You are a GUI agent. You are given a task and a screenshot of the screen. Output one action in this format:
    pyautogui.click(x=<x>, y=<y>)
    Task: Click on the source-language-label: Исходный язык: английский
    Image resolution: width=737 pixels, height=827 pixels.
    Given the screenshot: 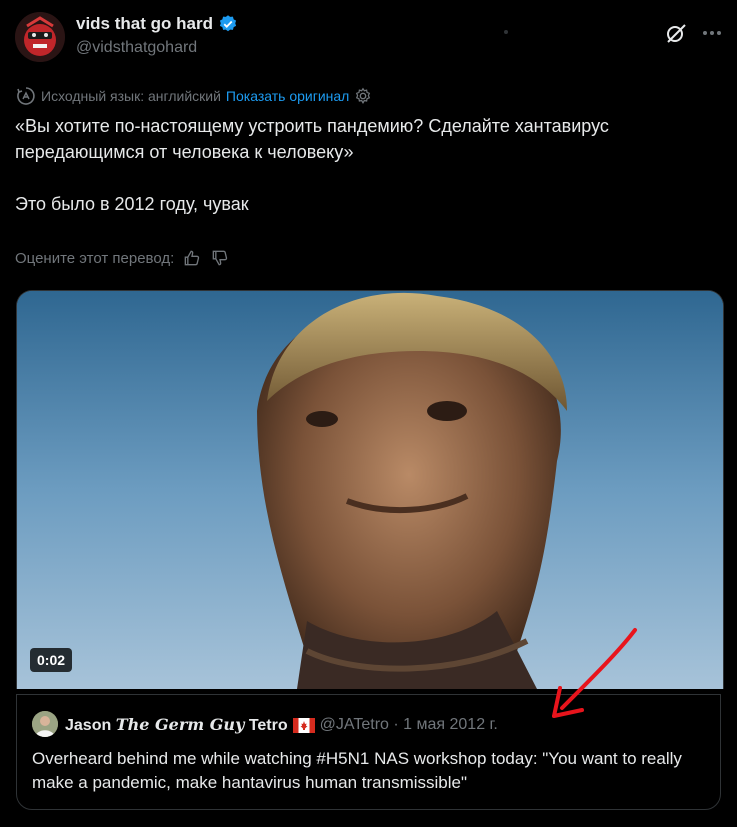 What is the action you would take?
    pyautogui.click(x=131, y=96)
    